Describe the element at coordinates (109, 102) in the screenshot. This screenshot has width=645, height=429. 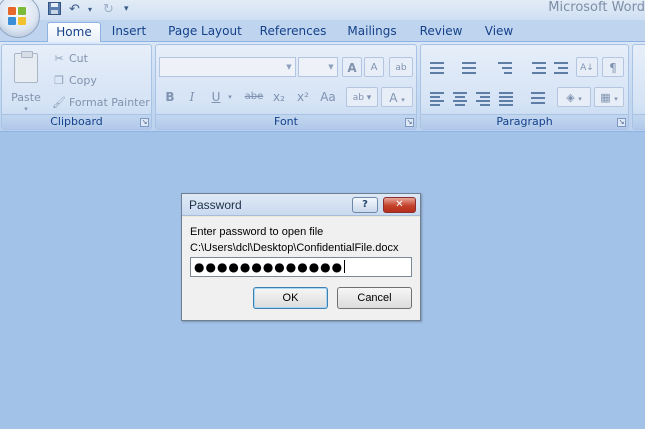
I see `format-painter-label: Format Painter` at that location.